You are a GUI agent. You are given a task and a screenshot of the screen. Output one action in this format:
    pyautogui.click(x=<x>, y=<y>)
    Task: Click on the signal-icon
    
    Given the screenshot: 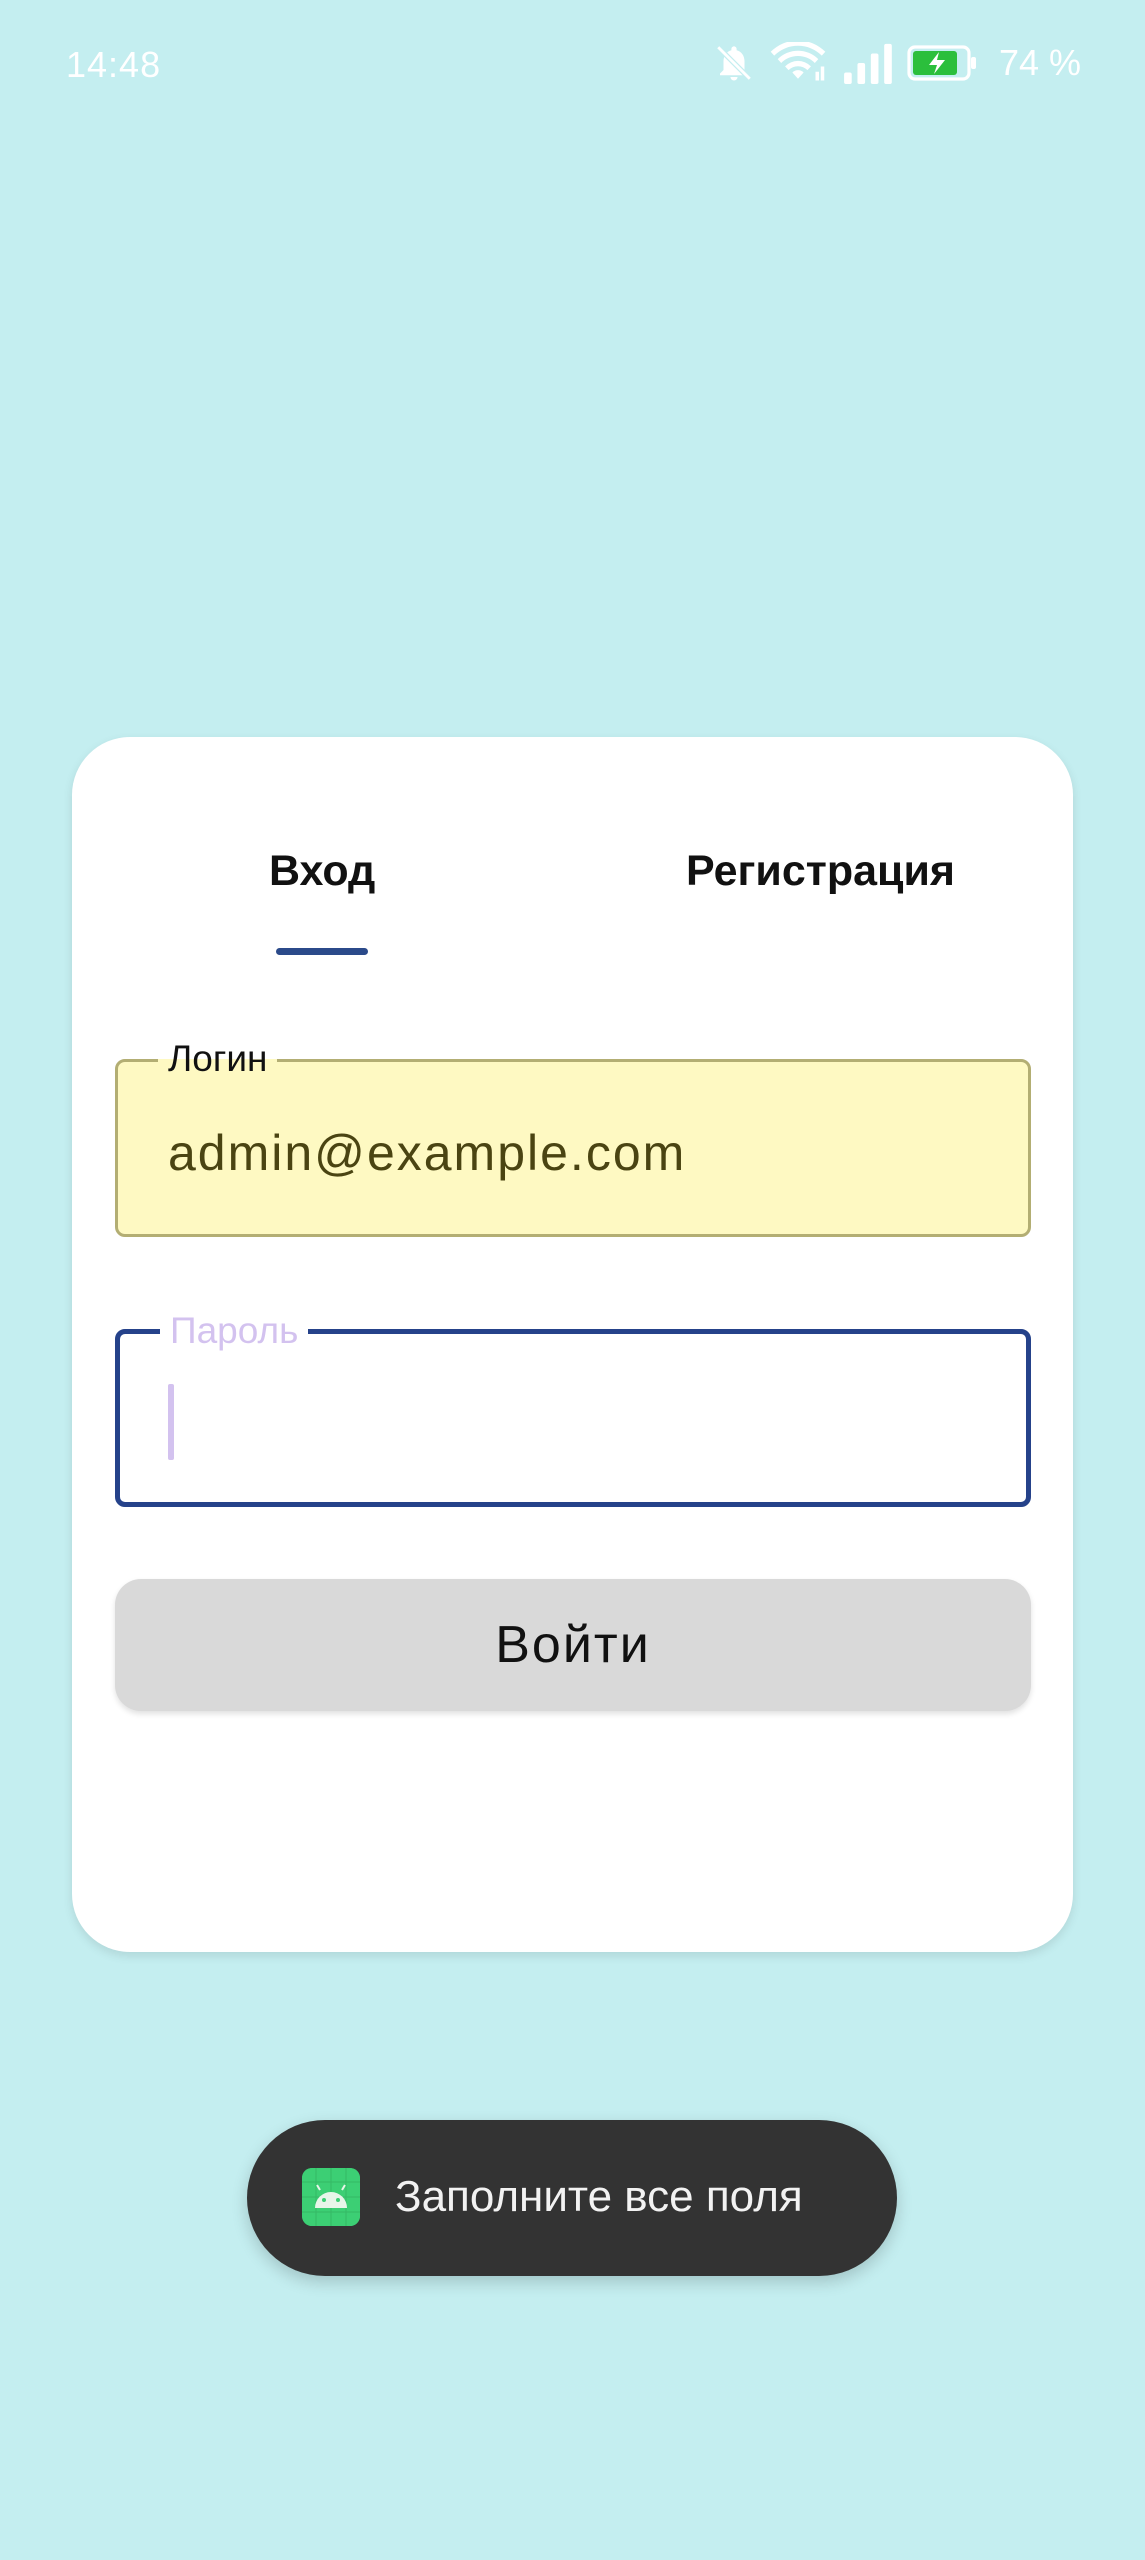 What is the action you would take?
    pyautogui.click(x=867, y=63)
    